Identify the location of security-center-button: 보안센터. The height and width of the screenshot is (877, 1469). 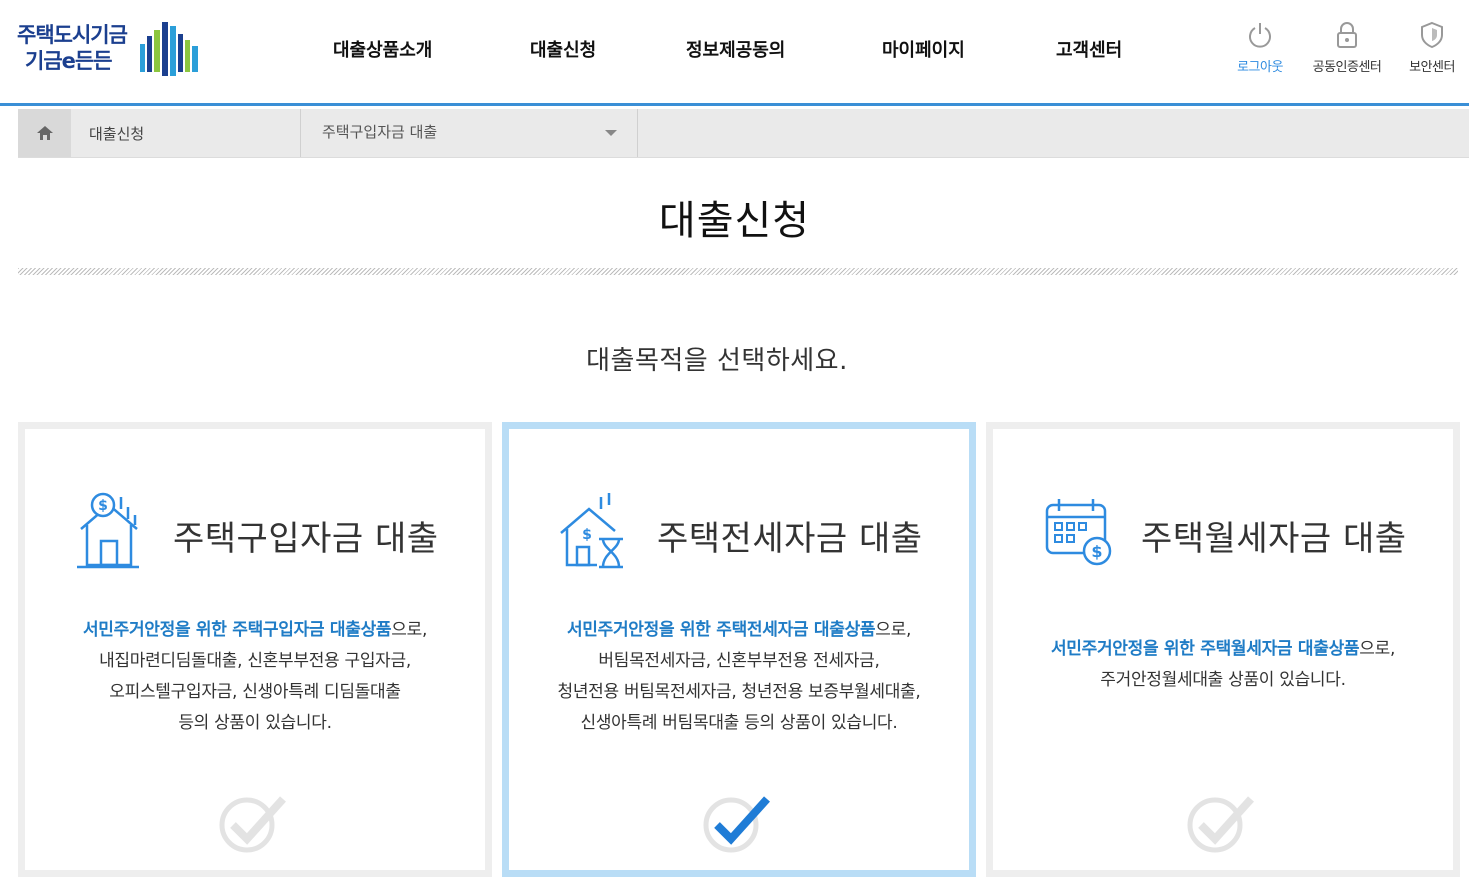
(1430, 47).